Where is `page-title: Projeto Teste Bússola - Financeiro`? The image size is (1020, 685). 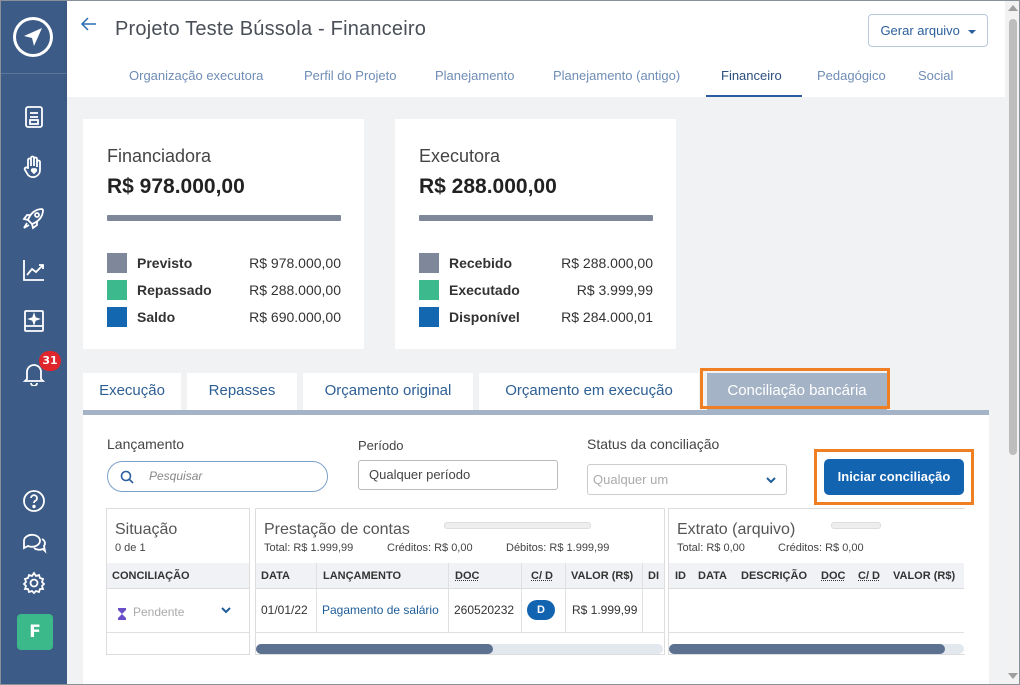
page-title: Projeto Teste Bússola - Financeiro is located at coordinates (271, 29).